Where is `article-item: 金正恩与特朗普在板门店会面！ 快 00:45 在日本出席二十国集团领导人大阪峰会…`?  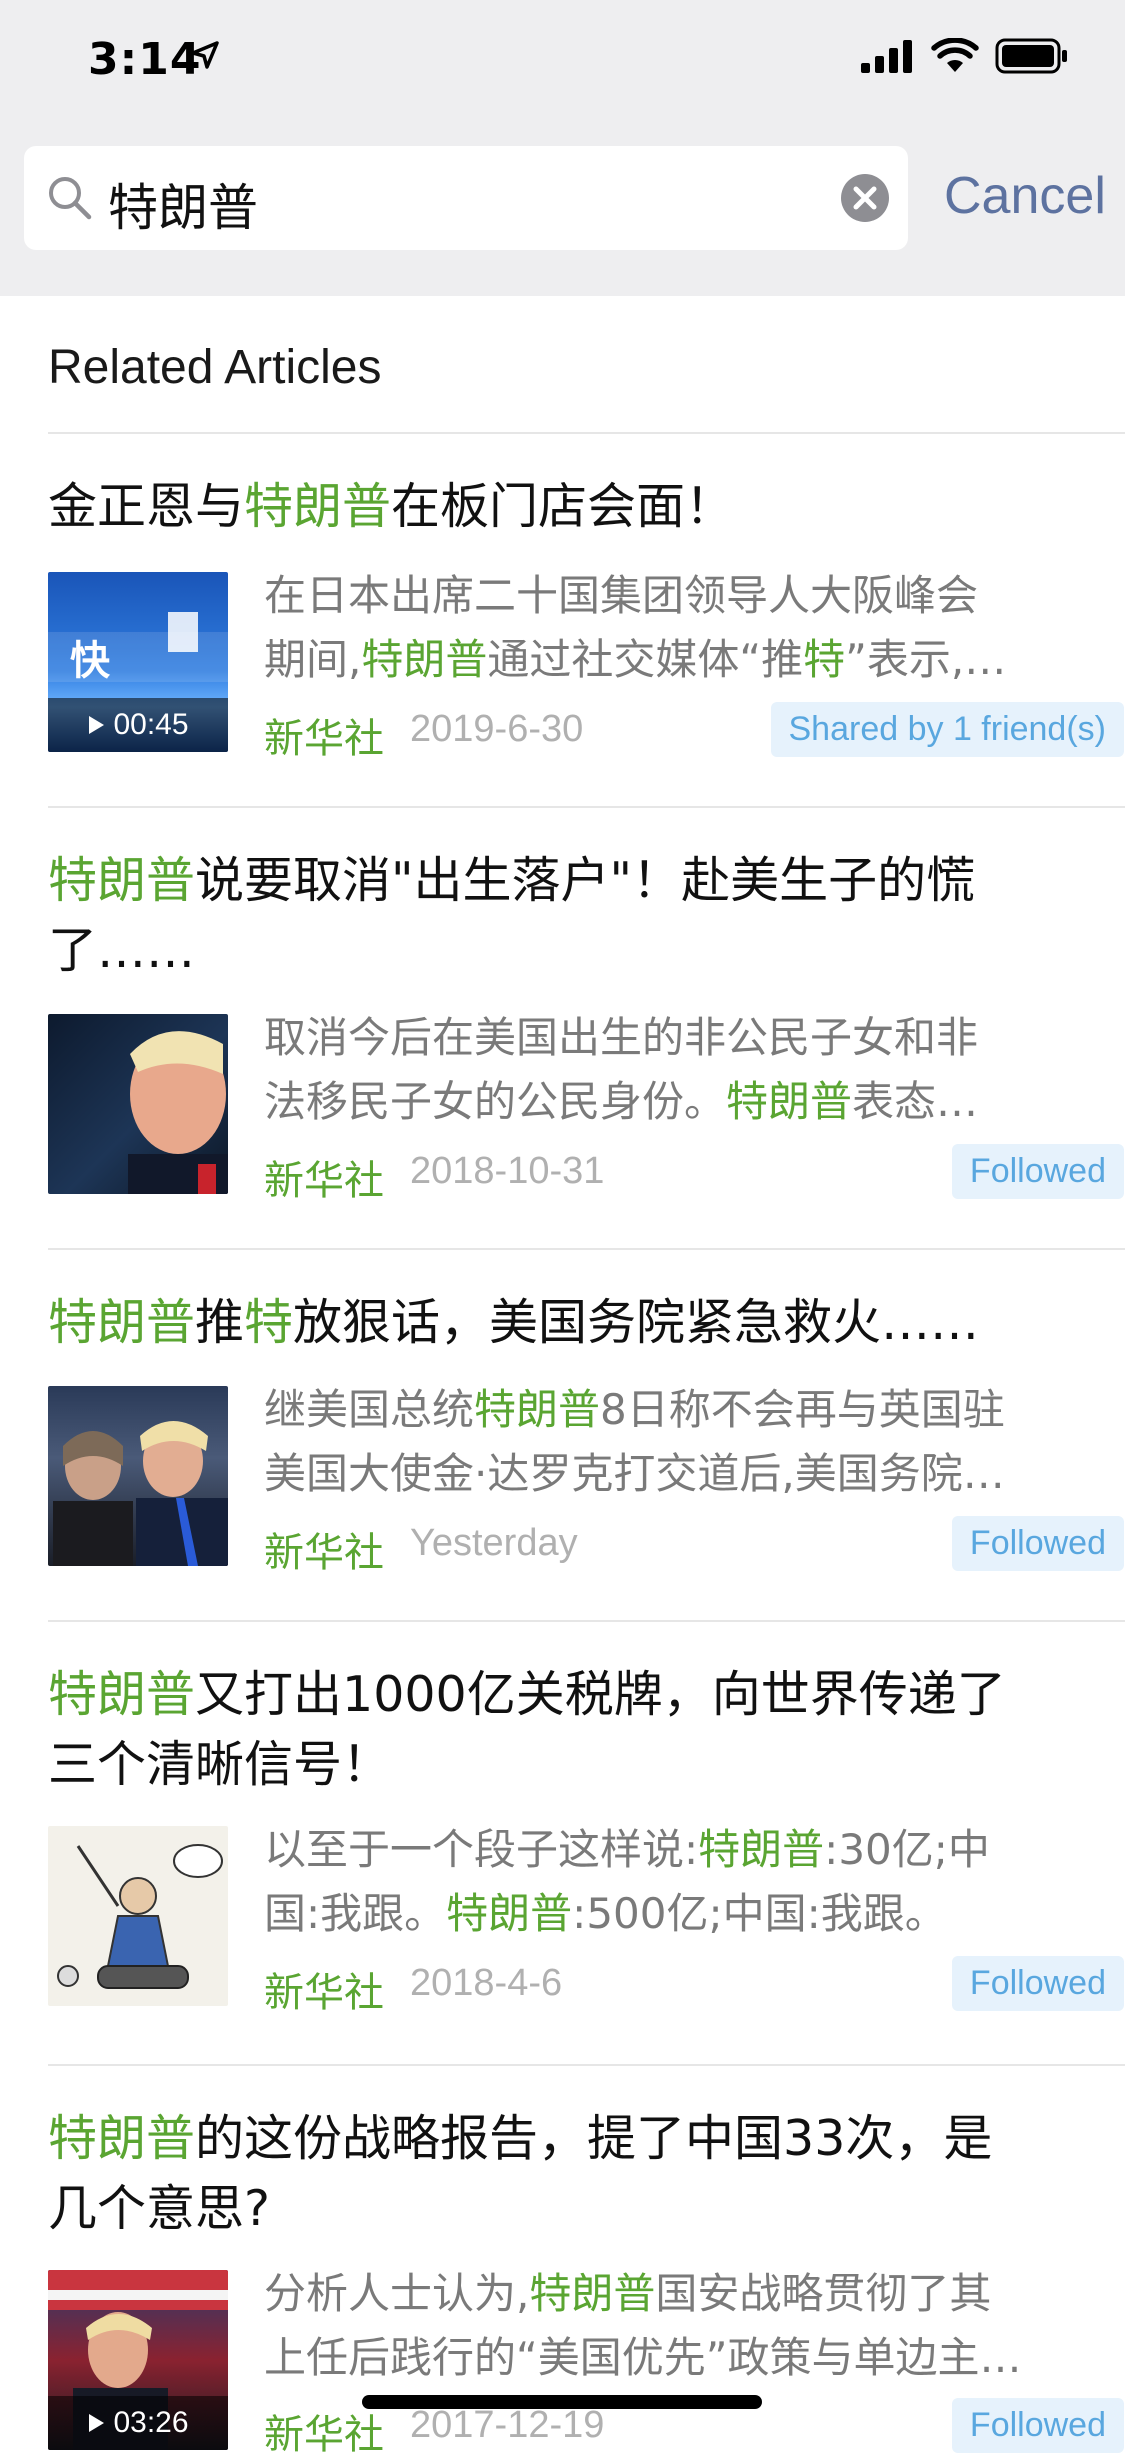 article-item: 金正恩与特朗普在板门店会面！ 快 00:45 在日本出席二十国集团领导人大阪峰会… is located at coordinates (586, 622).